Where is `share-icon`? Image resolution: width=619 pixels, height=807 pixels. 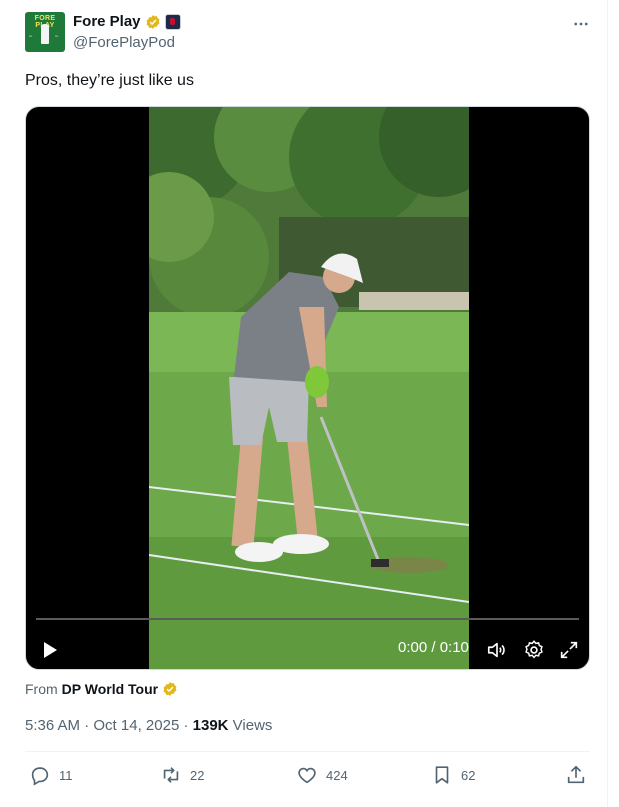 share-icon is located at coordinates (576, 774).